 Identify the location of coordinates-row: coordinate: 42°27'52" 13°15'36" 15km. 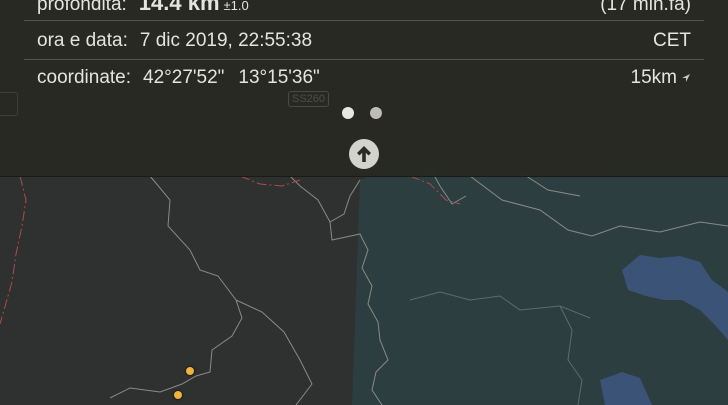
(364, 78).